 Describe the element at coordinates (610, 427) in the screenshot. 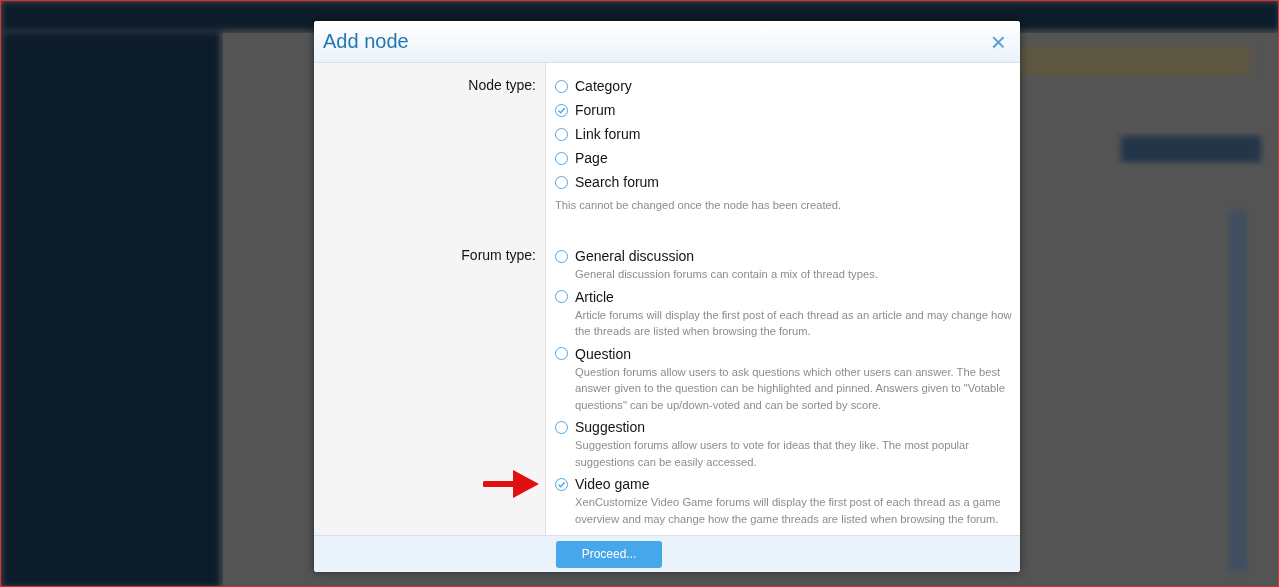

I see `option-label: Suggestion` at that location.